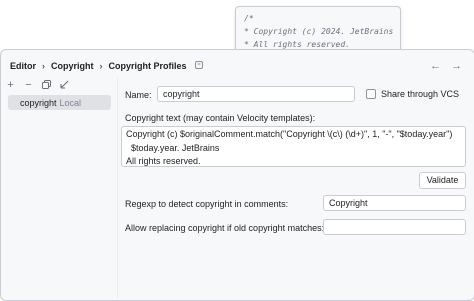  Describe the element at coordinates (394, 227) in the screenshot. I see `allow-replace-input` at that location.